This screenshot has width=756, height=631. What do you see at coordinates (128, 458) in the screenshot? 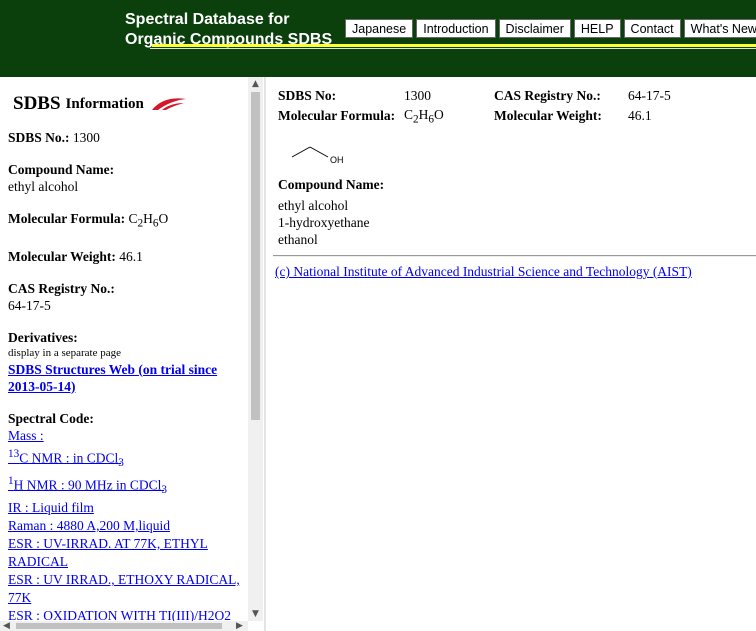
I see `spectrum-link-c13-nmr: 13C NMR : in CDCl3` at bounding box center [128, 458].